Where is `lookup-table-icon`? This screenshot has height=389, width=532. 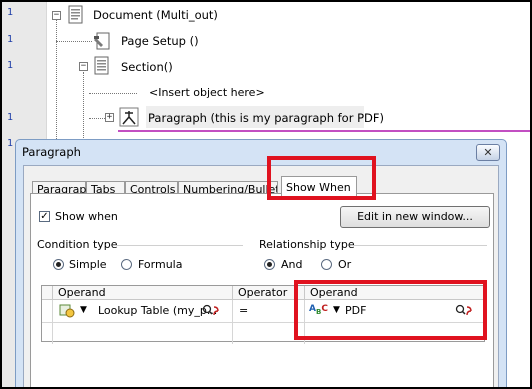
lookup-table-icon is located at coordinates (67, 312).